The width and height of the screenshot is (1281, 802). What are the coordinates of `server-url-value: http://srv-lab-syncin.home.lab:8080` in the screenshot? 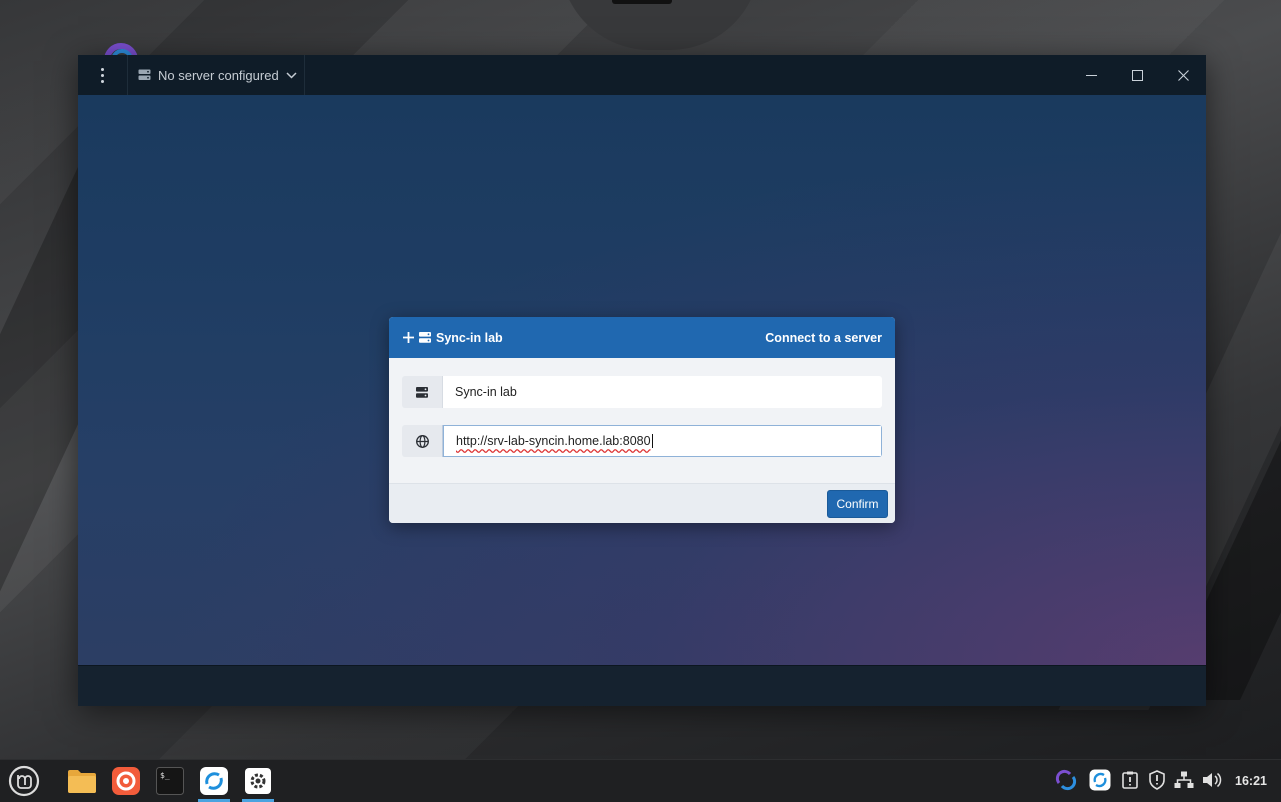 It's located at (553, 441).